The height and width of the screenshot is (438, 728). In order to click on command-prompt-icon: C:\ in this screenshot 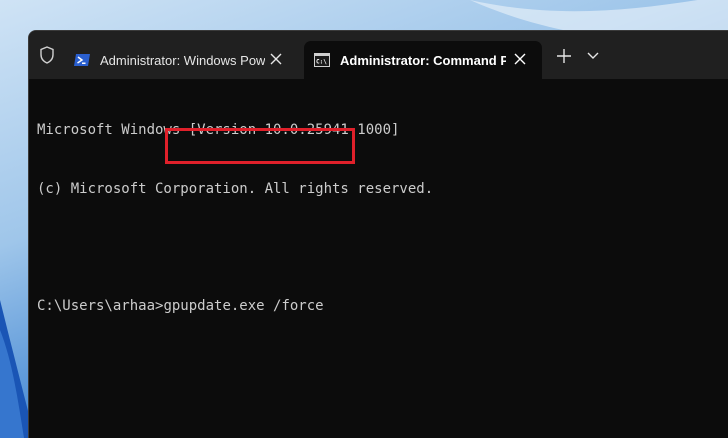, I will do `click(322, 60)`.